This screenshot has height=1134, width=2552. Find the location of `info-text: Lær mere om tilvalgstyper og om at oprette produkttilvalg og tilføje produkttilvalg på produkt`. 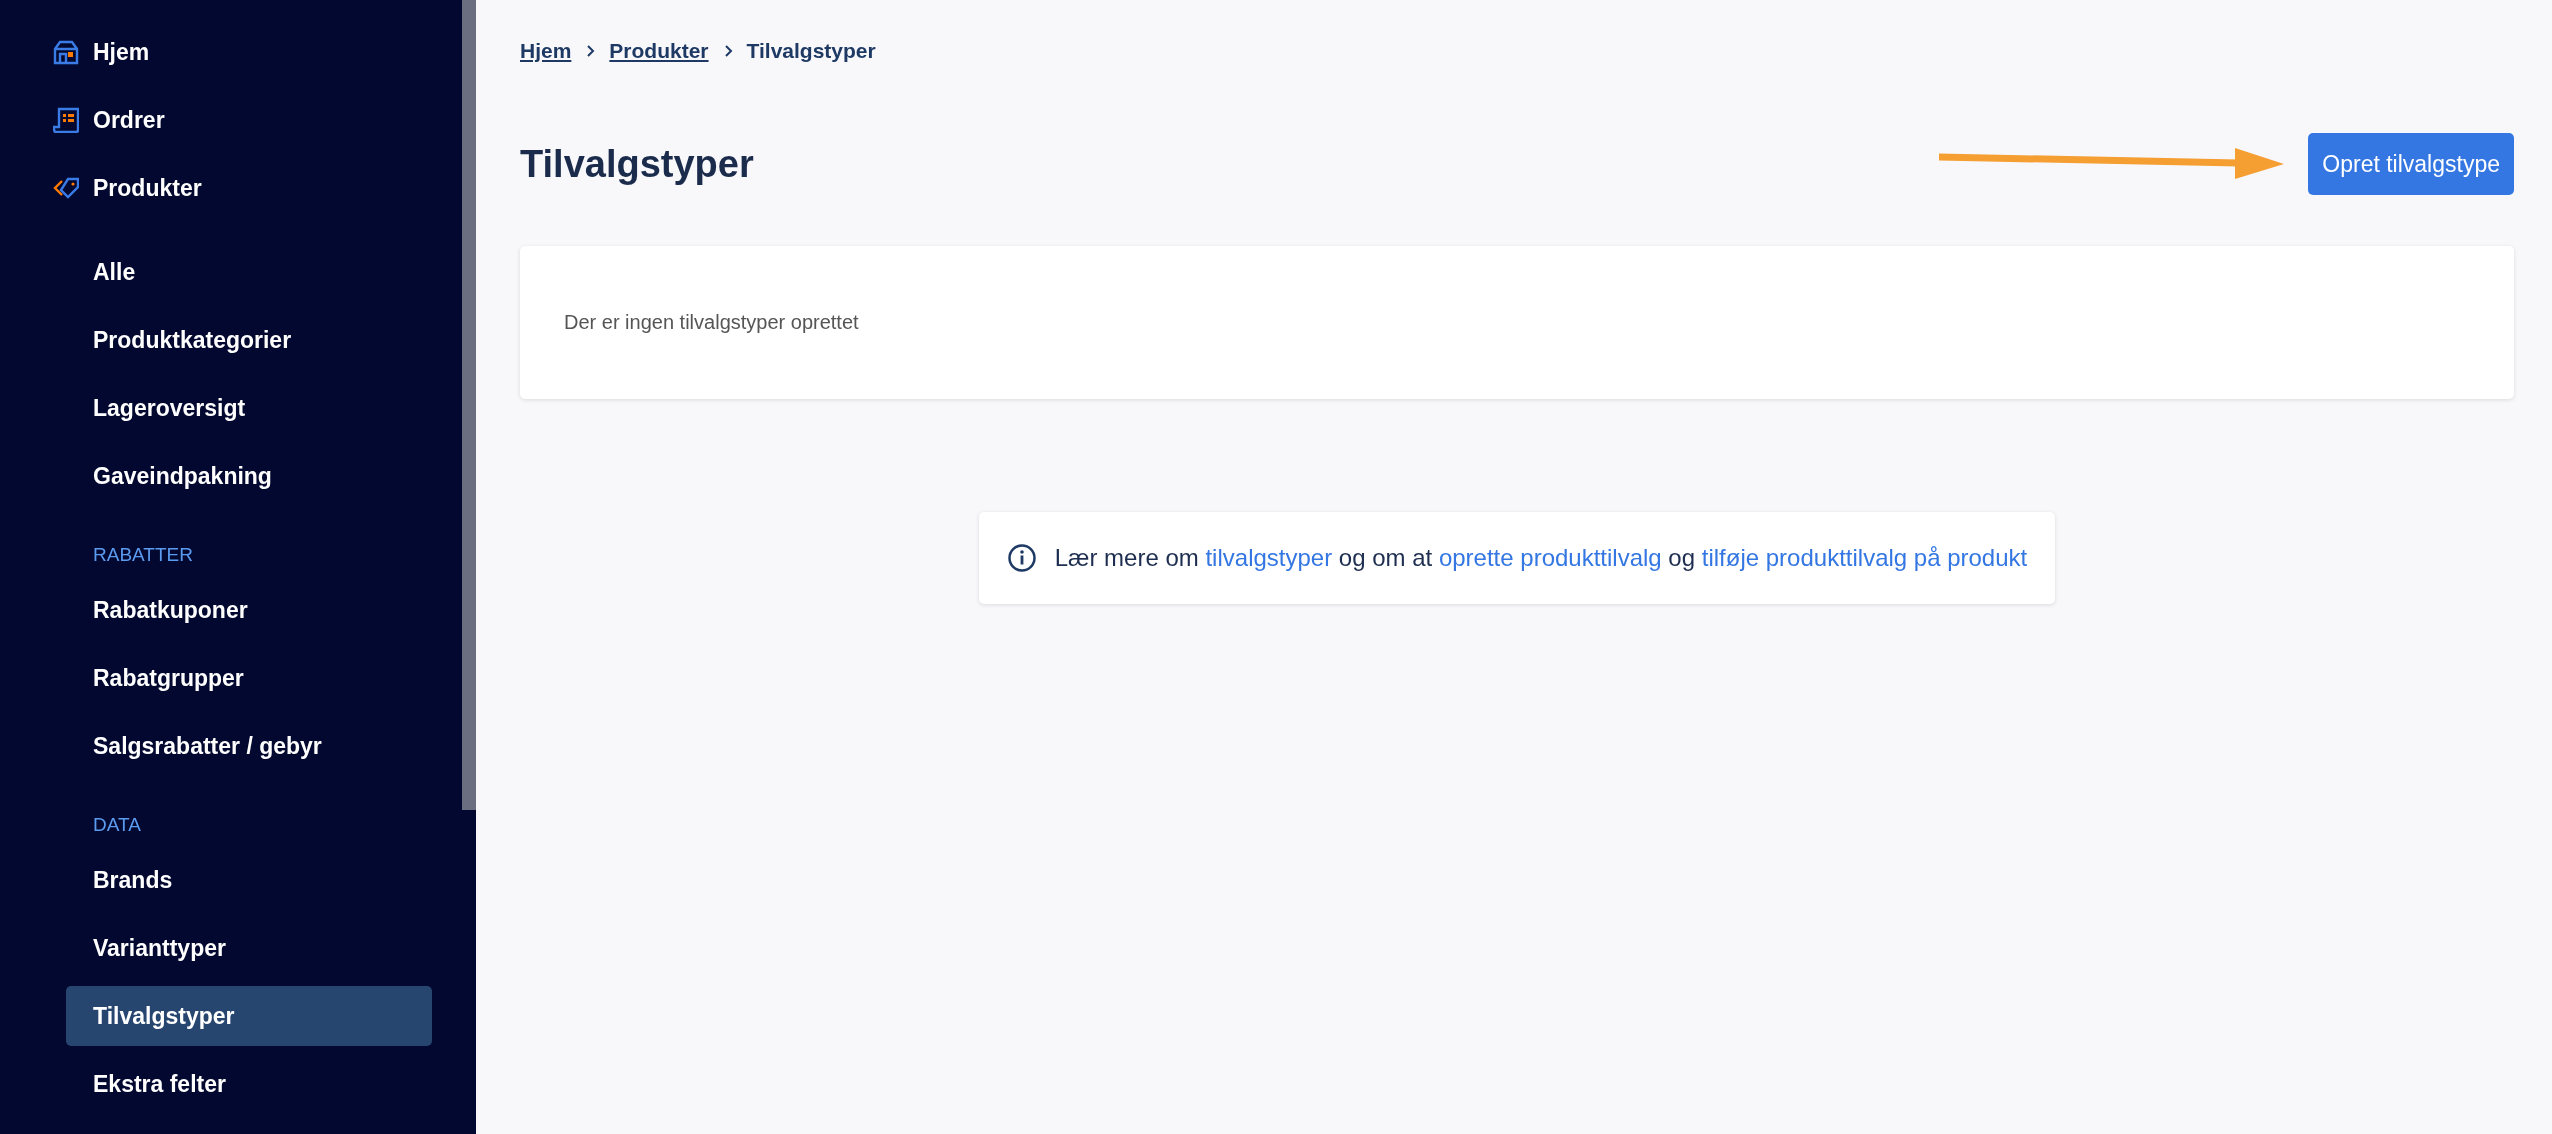

info-text: Lær mere om tilvalgstyper og om at oprette produkttilvalg og tilføje produkttilvalg på produkt is located at coordinates (1541, 558).